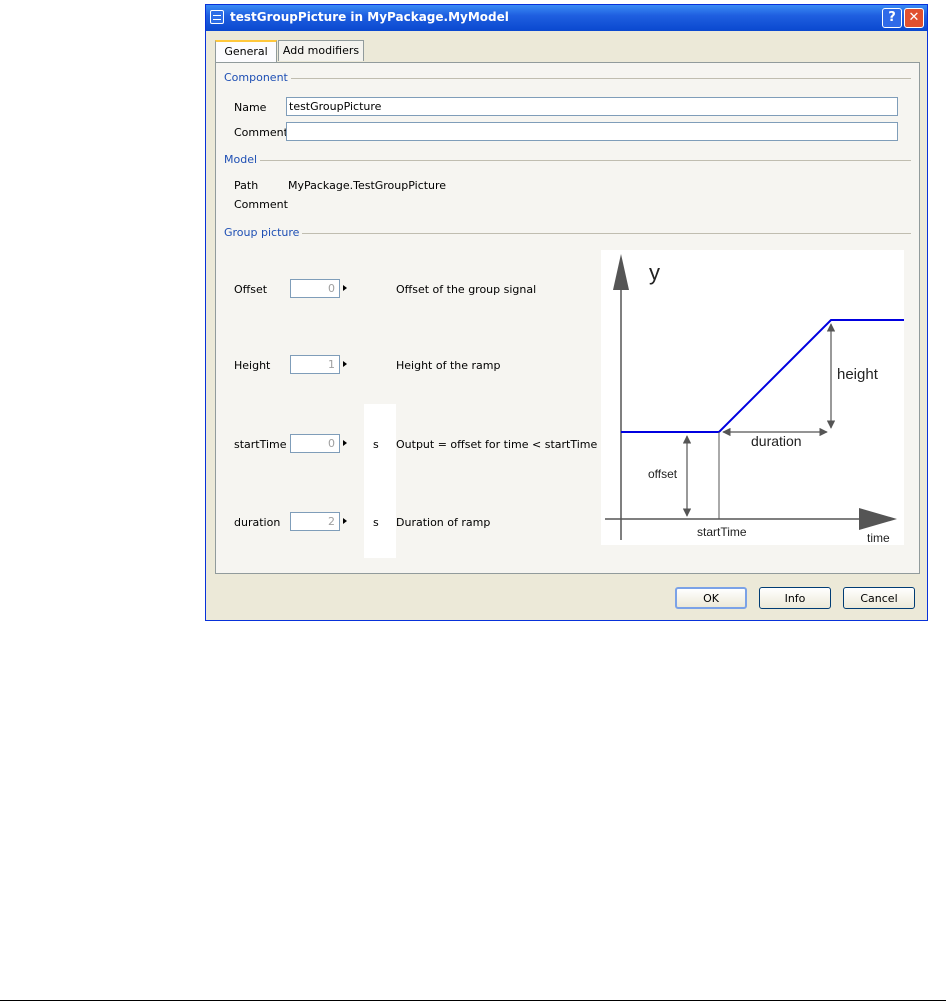 The image size is (946, 1008). Describe the element at coordinates (250, 107) in the screenshot. I see `name-label: Name` at that location.